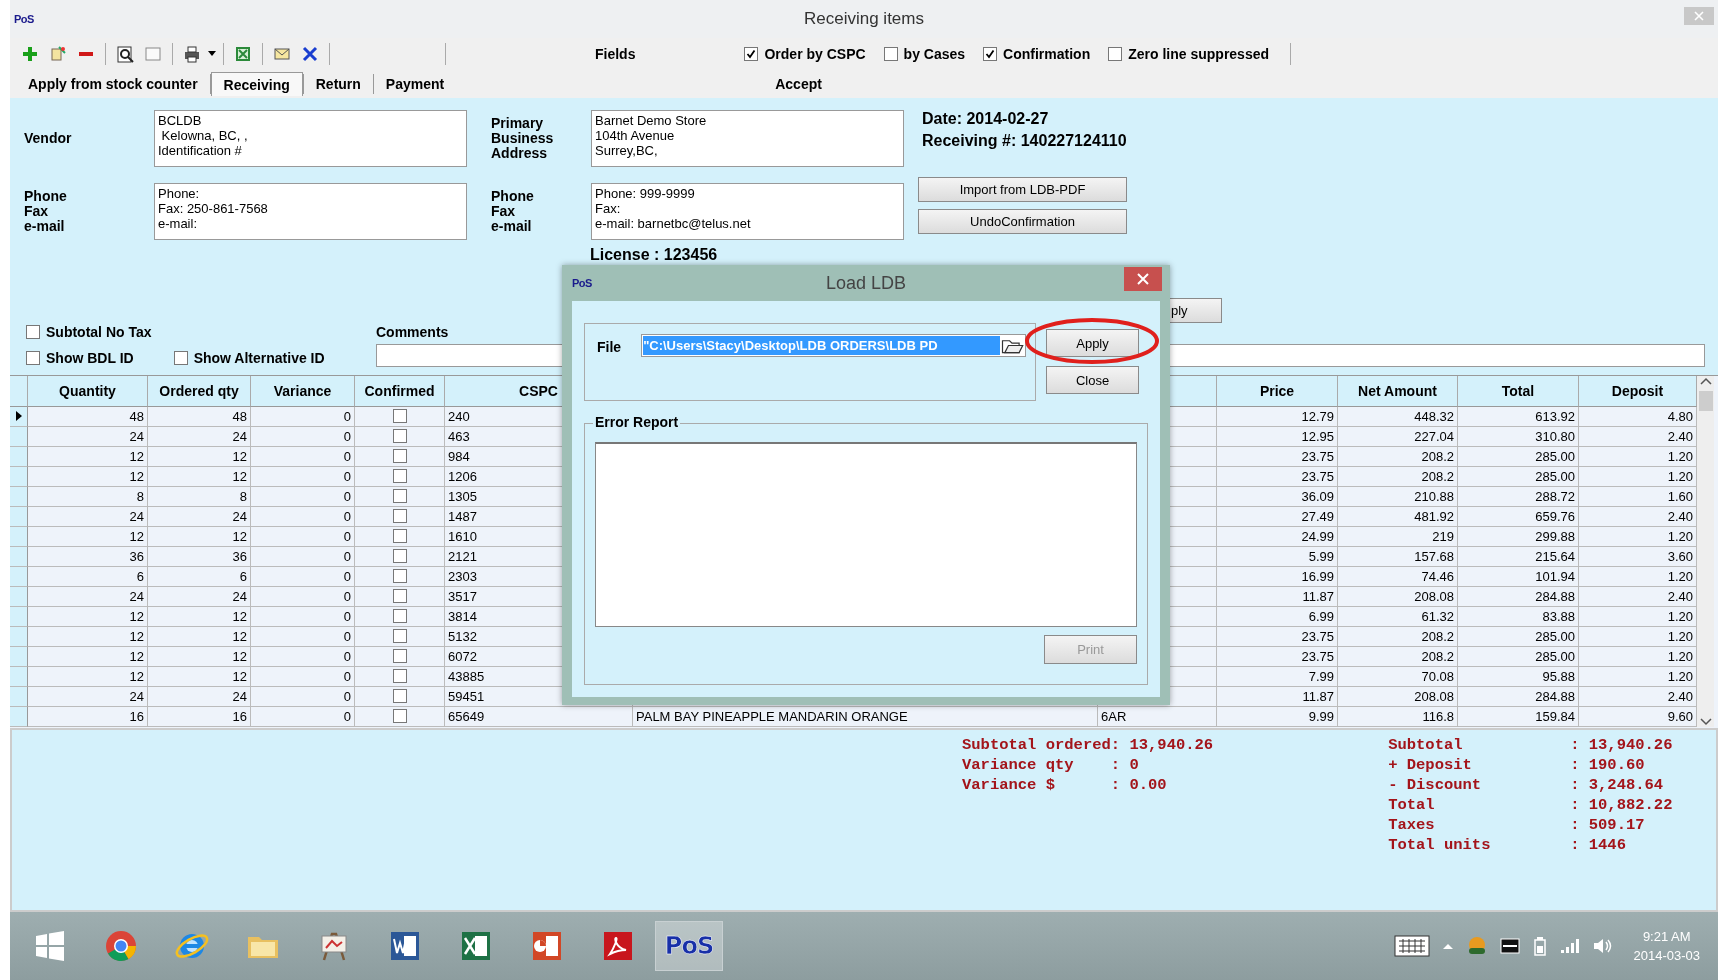  I want to click on table-cell: 6.99, so click(1277, 616).